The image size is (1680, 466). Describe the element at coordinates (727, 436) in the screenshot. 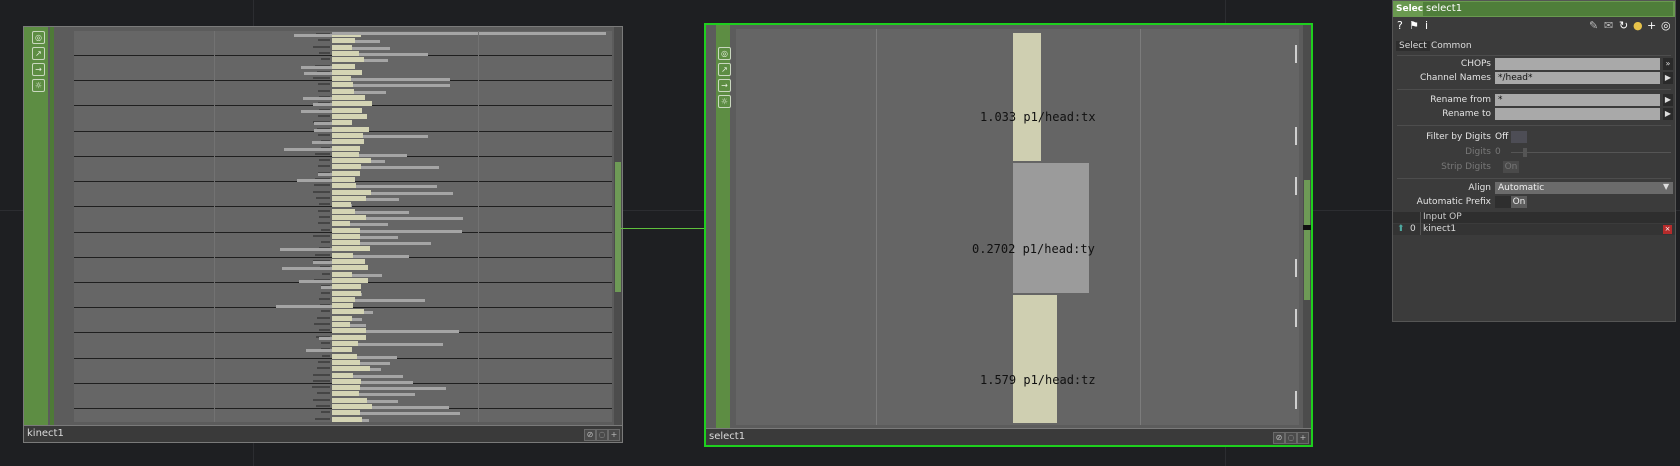

I see `node-name-label: select1` at that location.